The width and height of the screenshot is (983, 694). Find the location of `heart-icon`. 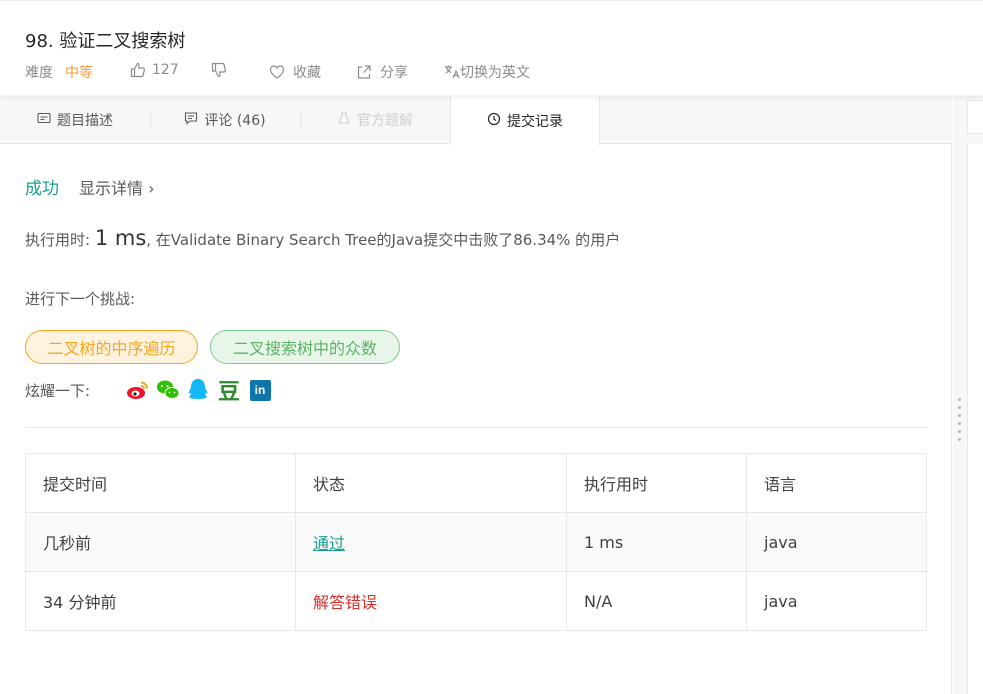

heart-icon is located at coordinates (277, 72).